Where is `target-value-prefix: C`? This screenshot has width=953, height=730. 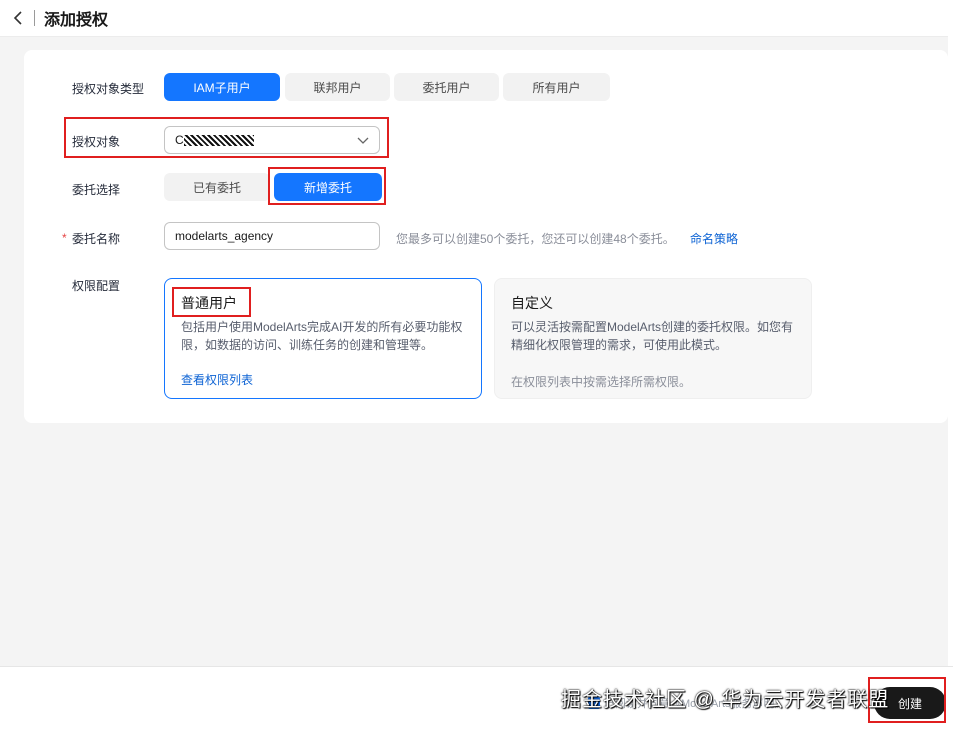 target-value-prefix: C is located at coordinates (179, 140).